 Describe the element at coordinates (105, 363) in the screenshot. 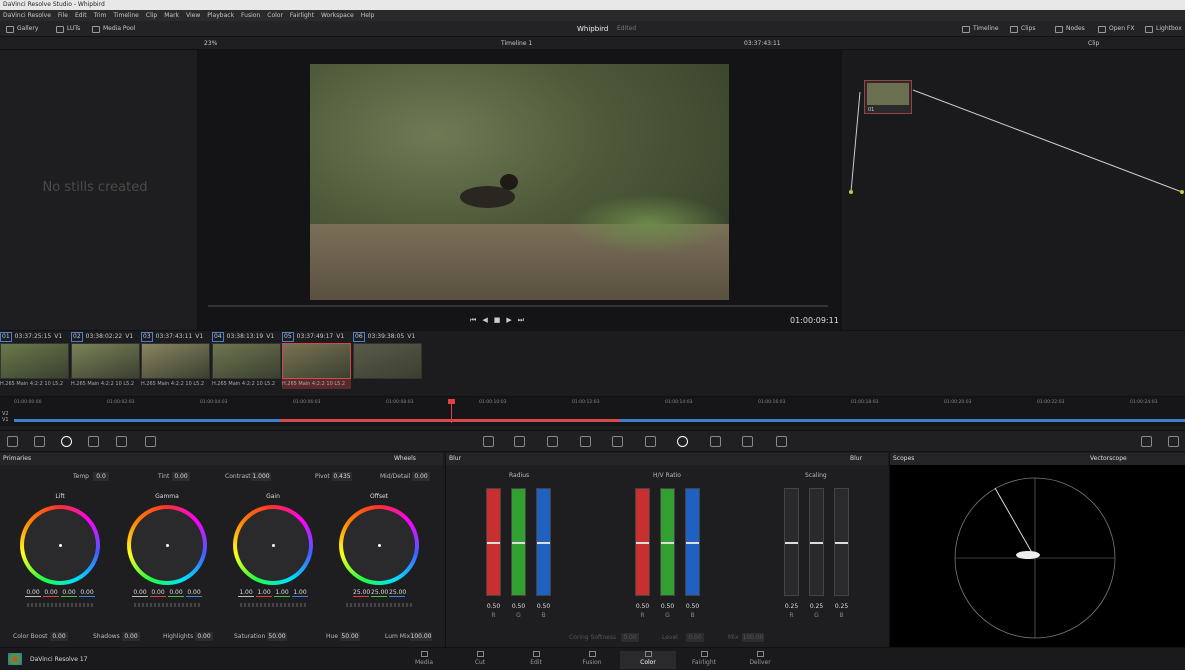

I see `clip-thumbnail: 02 03:38:02:22 V1 H.265 Main 4:2:2 10 L5.2` at that location.